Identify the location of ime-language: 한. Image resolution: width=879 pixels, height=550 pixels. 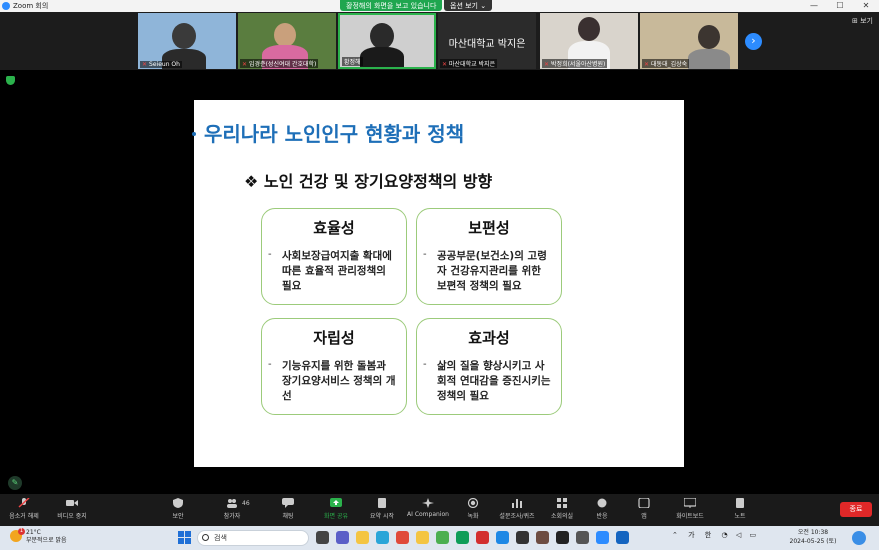
(708, 535).